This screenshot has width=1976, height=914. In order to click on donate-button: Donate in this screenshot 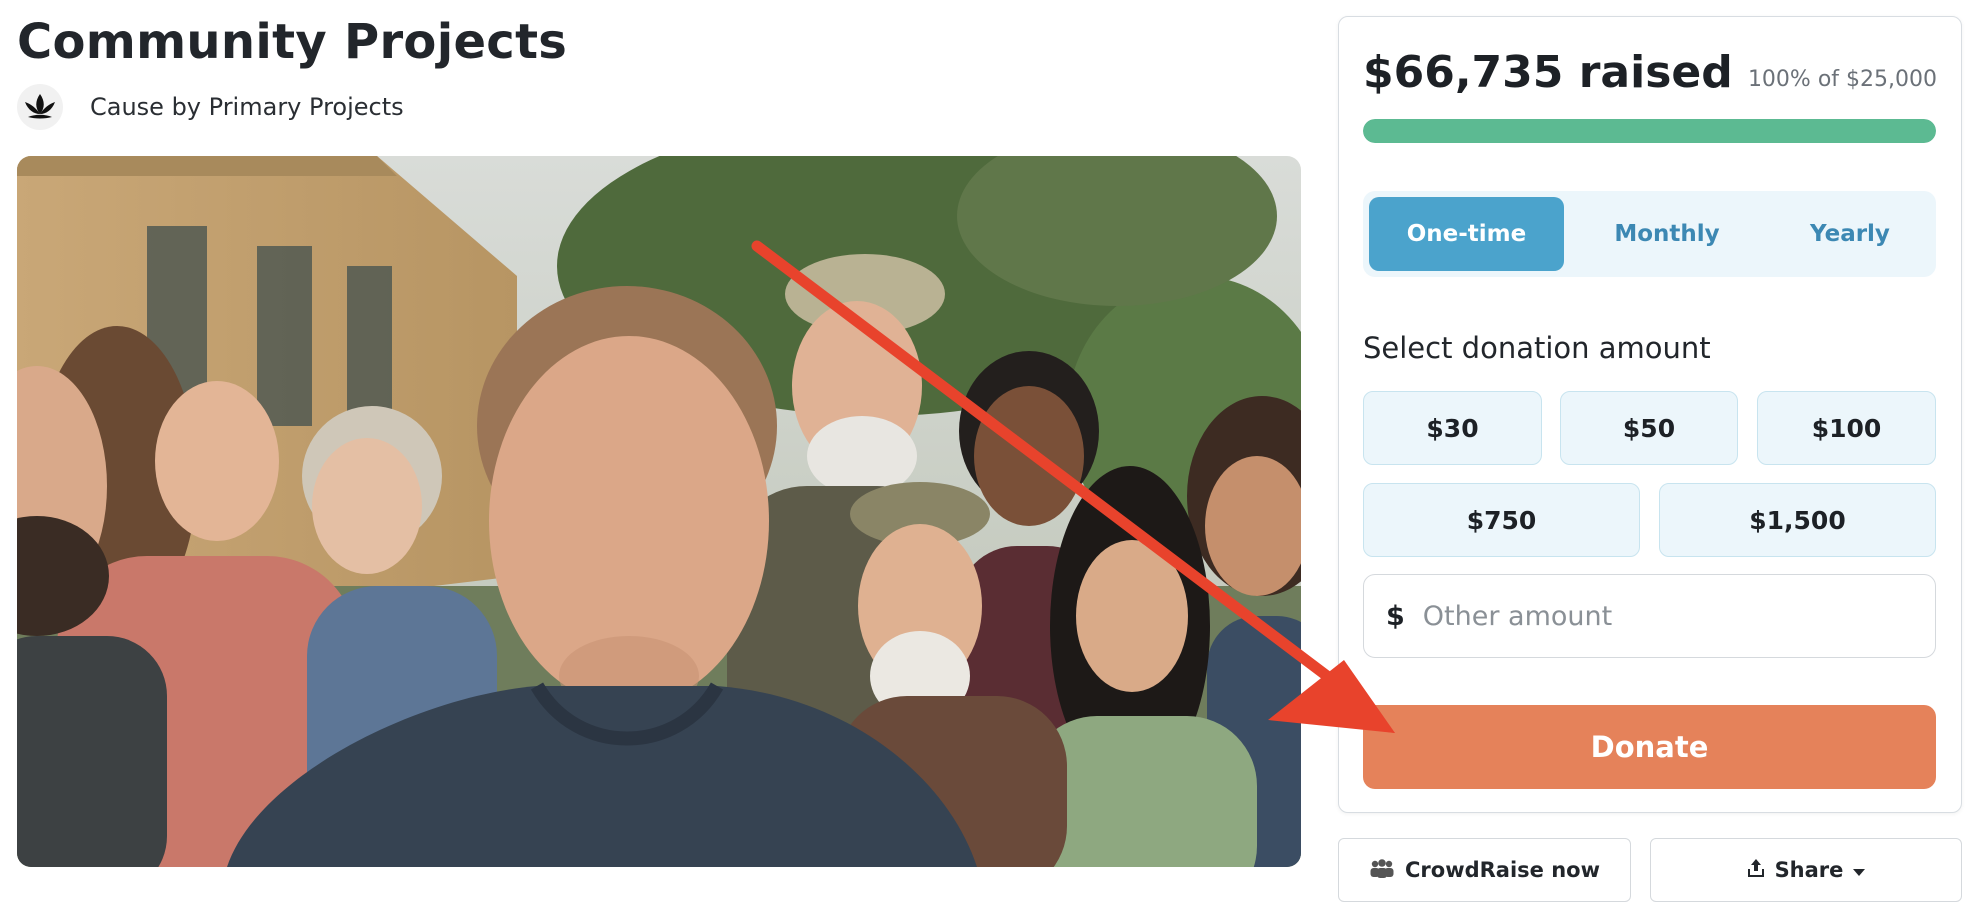, I will do `click(1649, 747)`.